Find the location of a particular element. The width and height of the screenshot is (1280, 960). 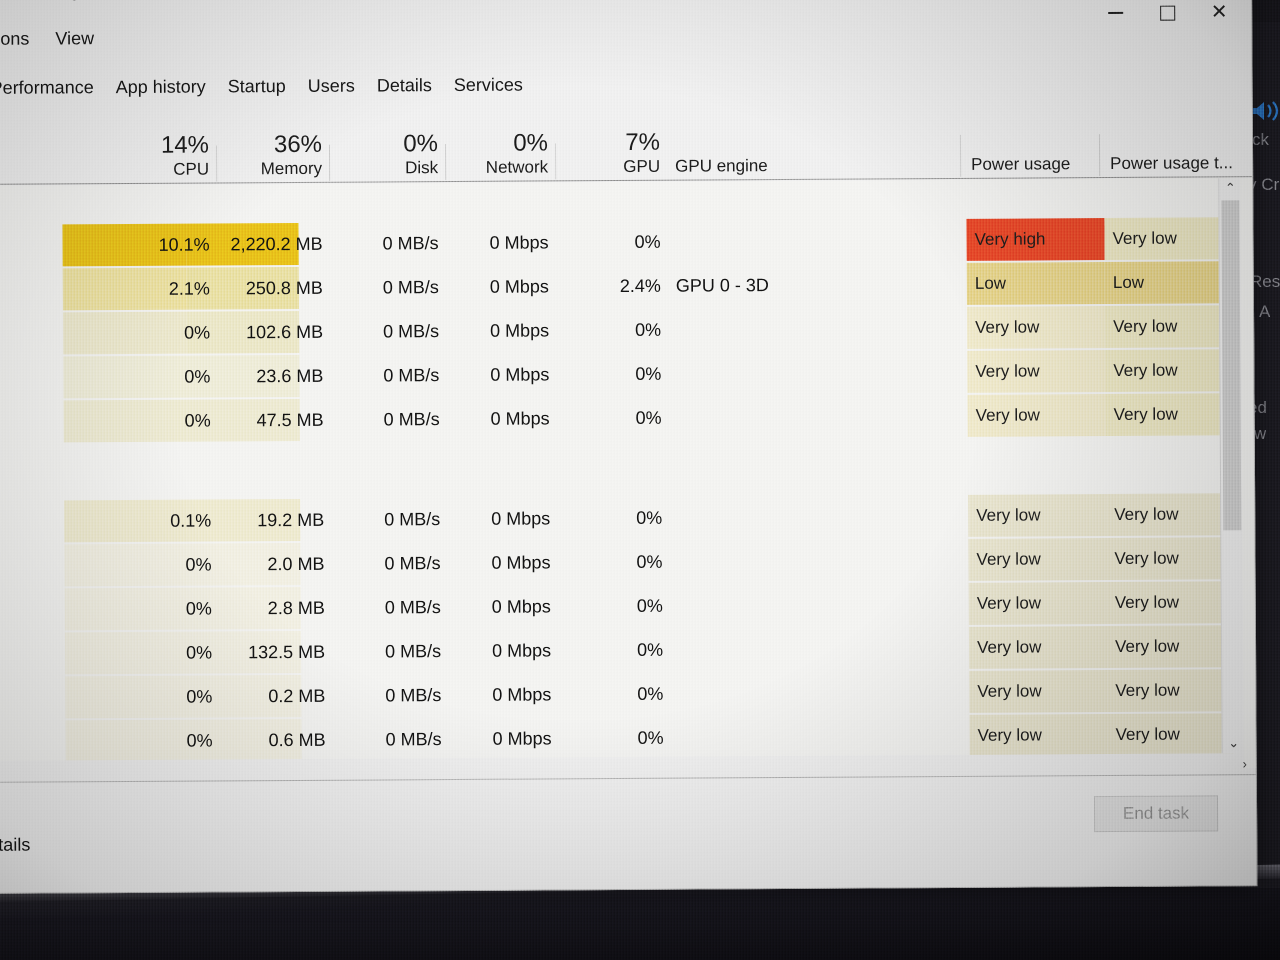

background-text-fragment: ck is located at coordinates (1260, 139).